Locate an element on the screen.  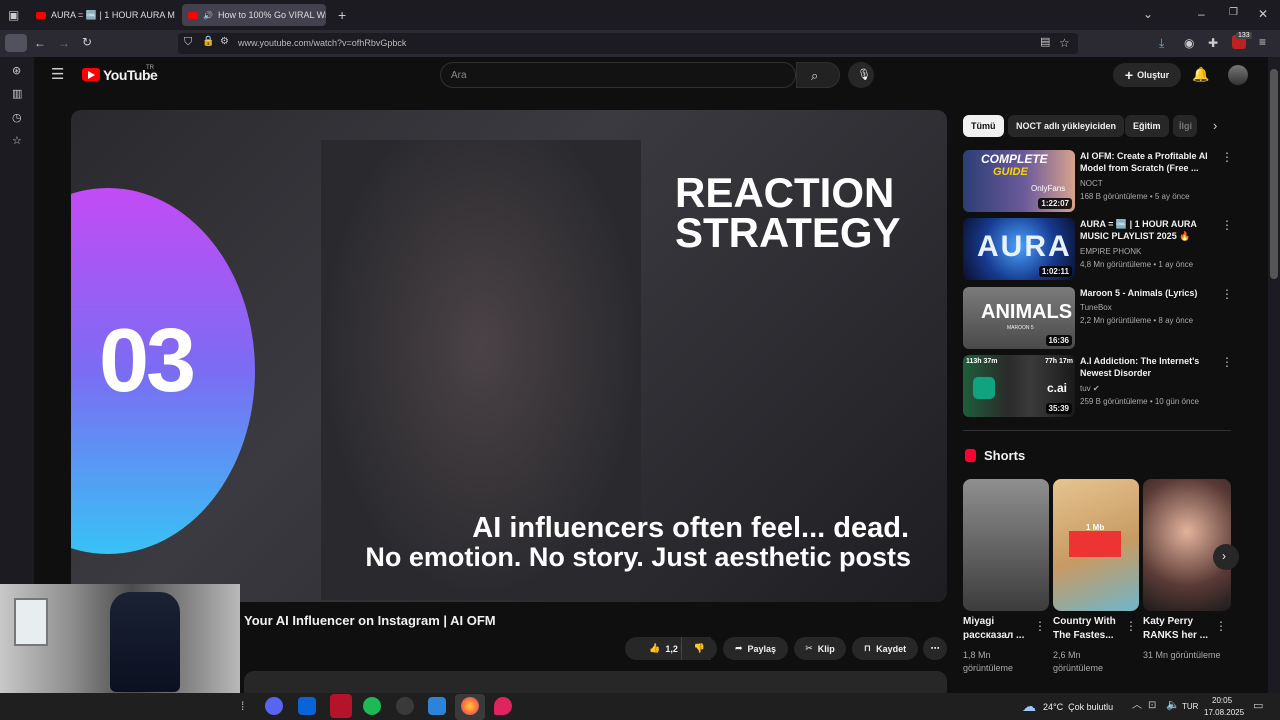
back-icon: ← is located at coordinates (40, 43).